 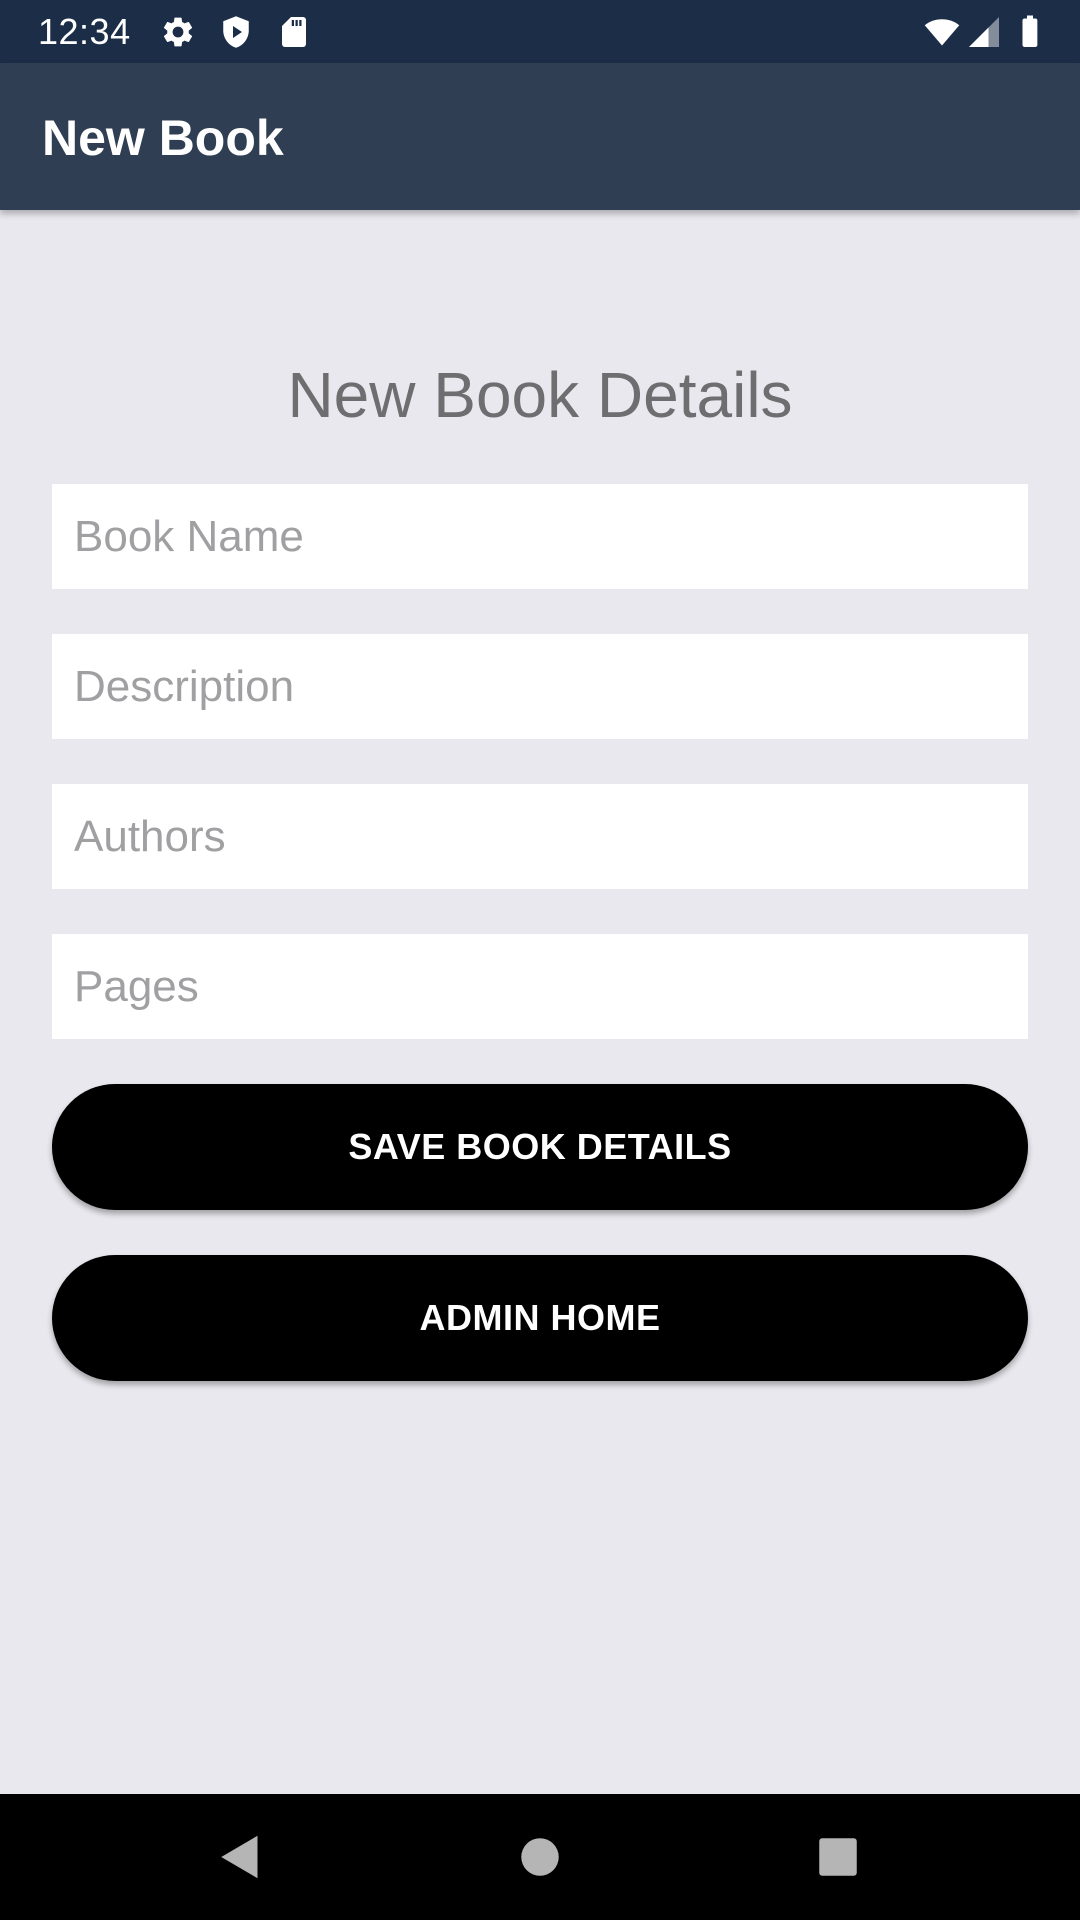 What do you see at coordinates (236, 32) in the screenshot?
I see `shield-icon` at bounding box center [236, 32].